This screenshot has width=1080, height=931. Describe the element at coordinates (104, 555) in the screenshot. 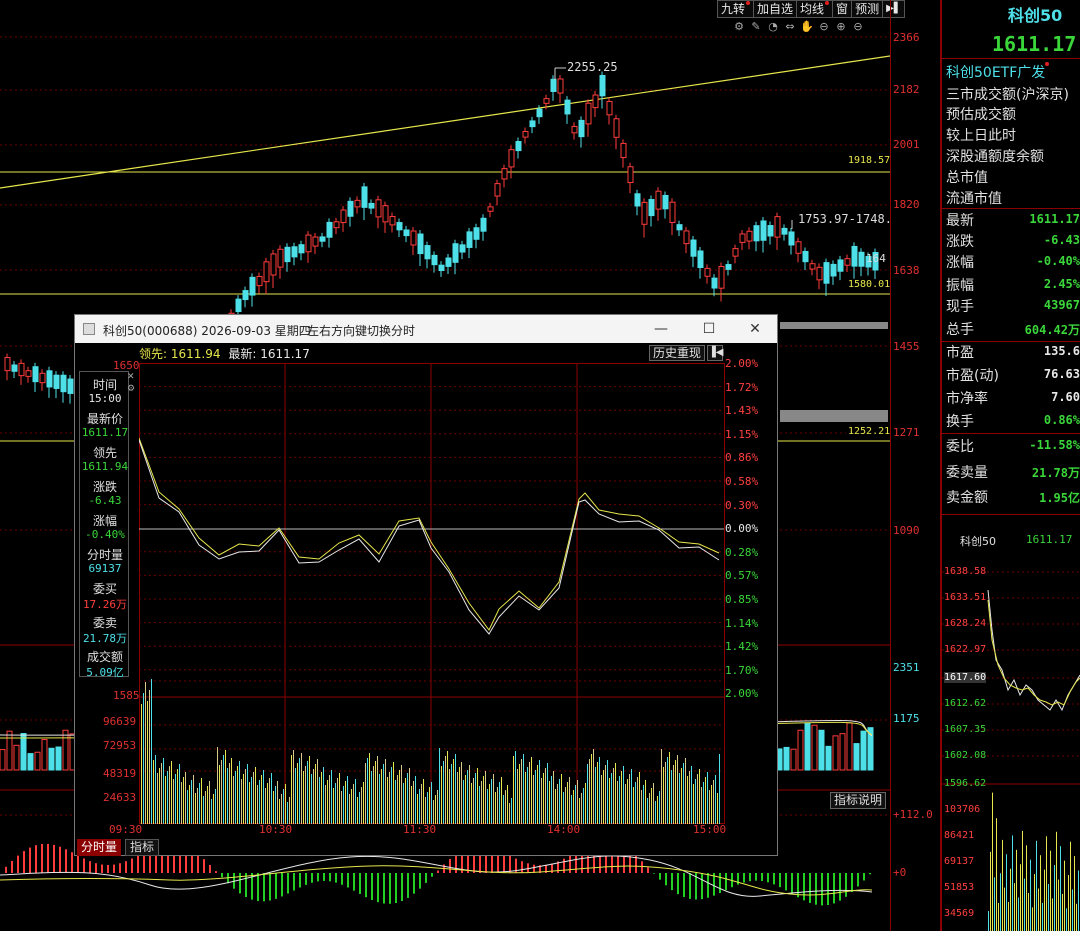

I see `info-label: 分时量` at that location.